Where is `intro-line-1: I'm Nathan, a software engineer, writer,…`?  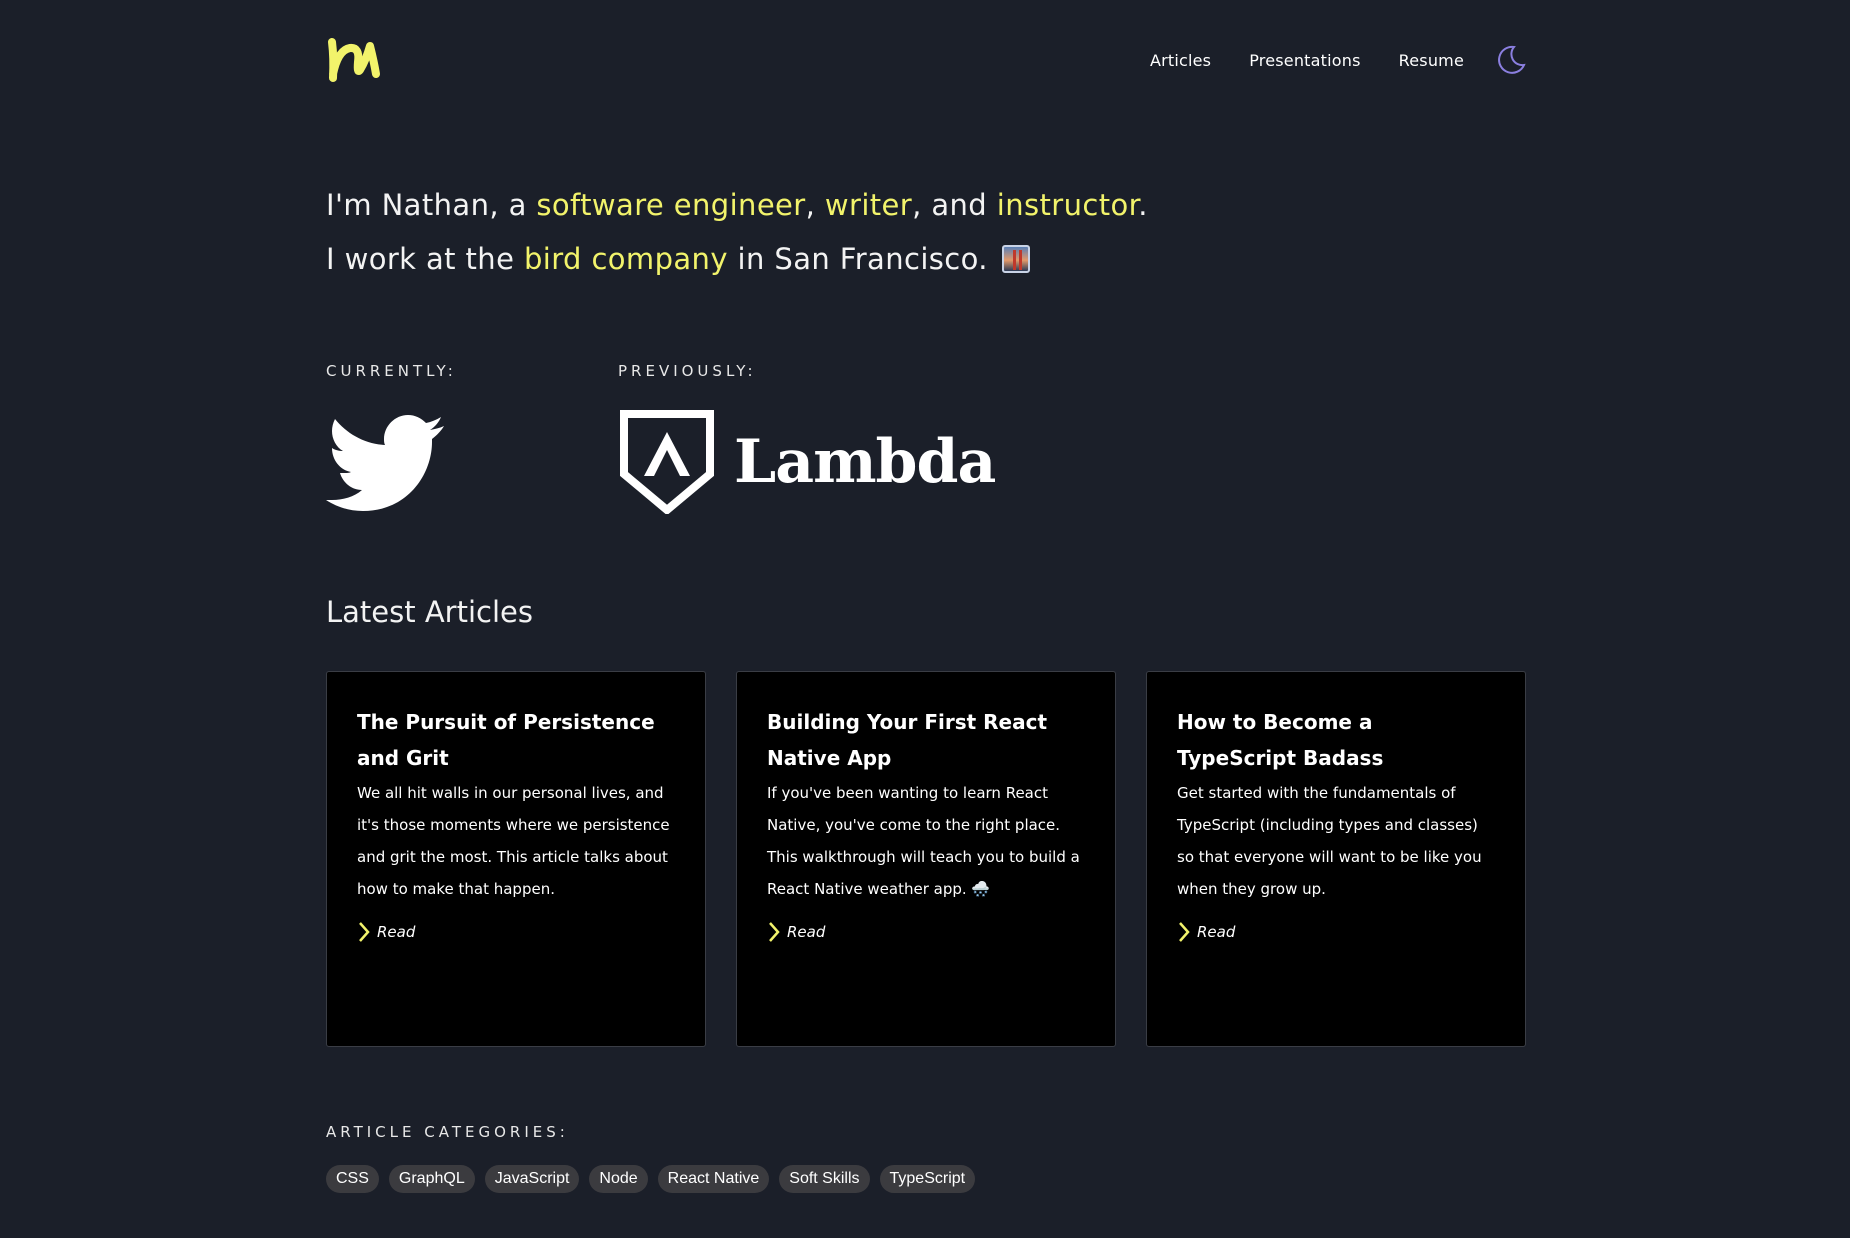 intro-line-1: I'm Nathan, a software engineer, writer,… is located at coordinates (737, 205).